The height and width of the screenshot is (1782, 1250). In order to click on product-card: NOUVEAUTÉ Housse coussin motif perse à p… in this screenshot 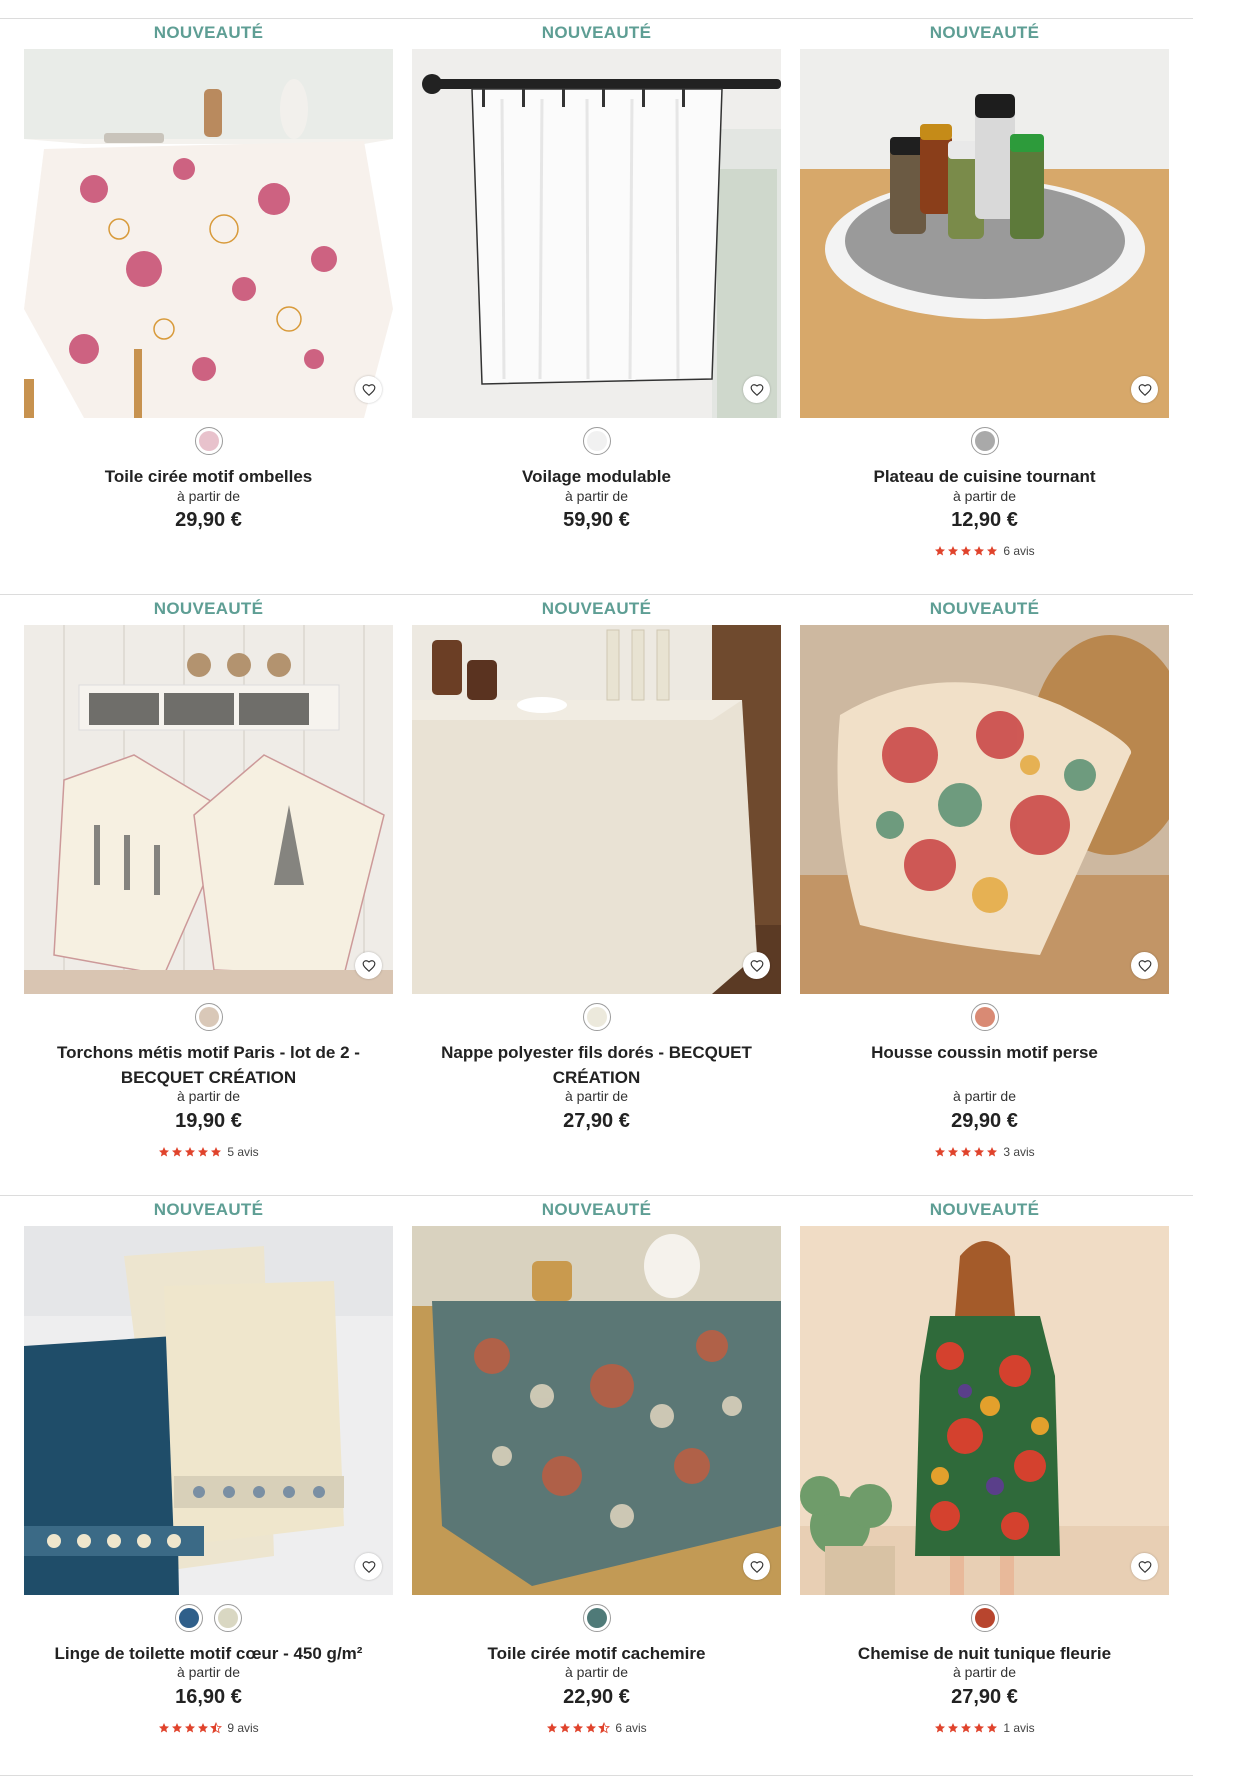, I will do `click(984, 876)`.